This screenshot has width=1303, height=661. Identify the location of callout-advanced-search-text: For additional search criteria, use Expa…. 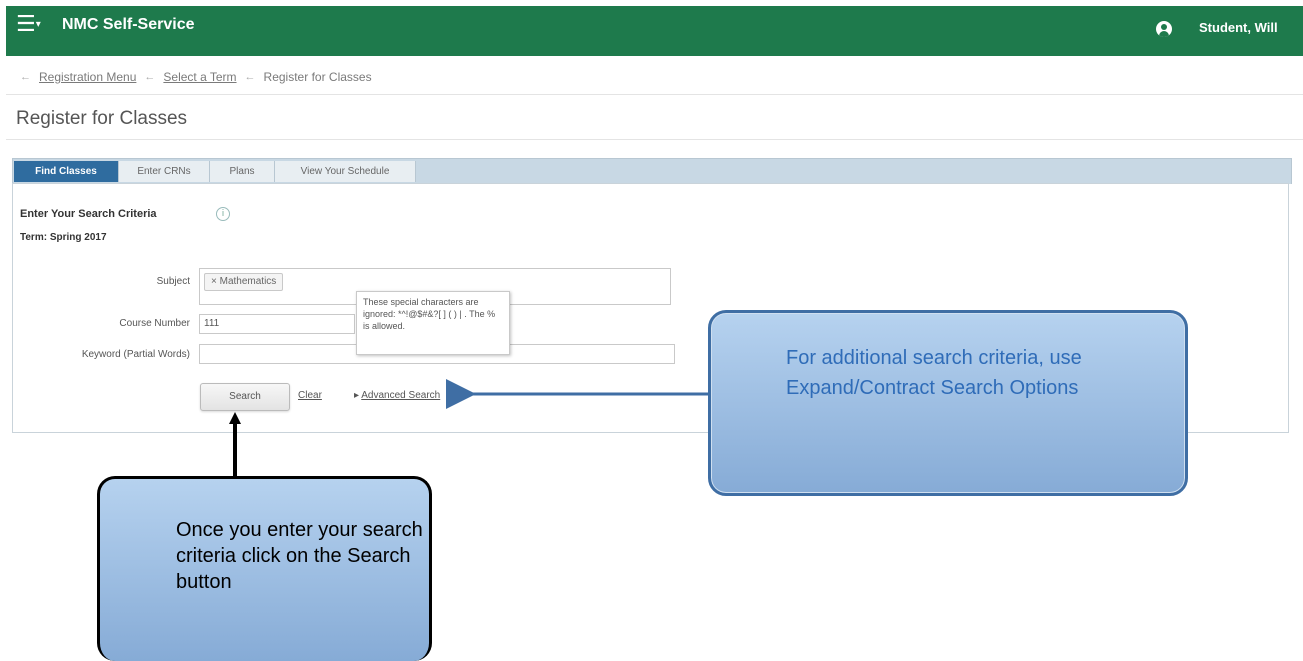
(934, 373).